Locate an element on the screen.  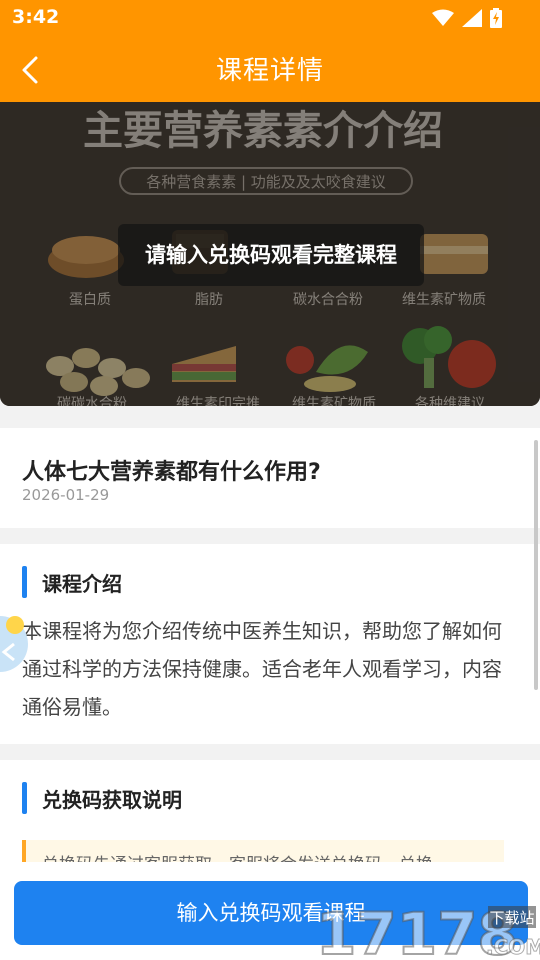
page-title: 课程详情 is located at coordinates (269, 71).